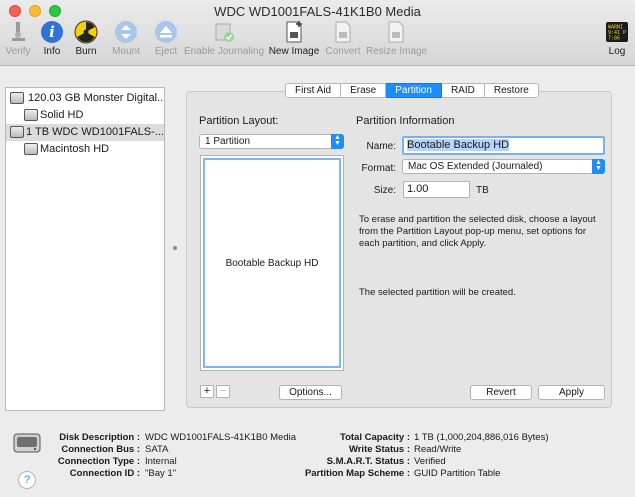 The image size is (635, 497). I want to click on disk-description-key: Disk Description :, so click(99, 437).